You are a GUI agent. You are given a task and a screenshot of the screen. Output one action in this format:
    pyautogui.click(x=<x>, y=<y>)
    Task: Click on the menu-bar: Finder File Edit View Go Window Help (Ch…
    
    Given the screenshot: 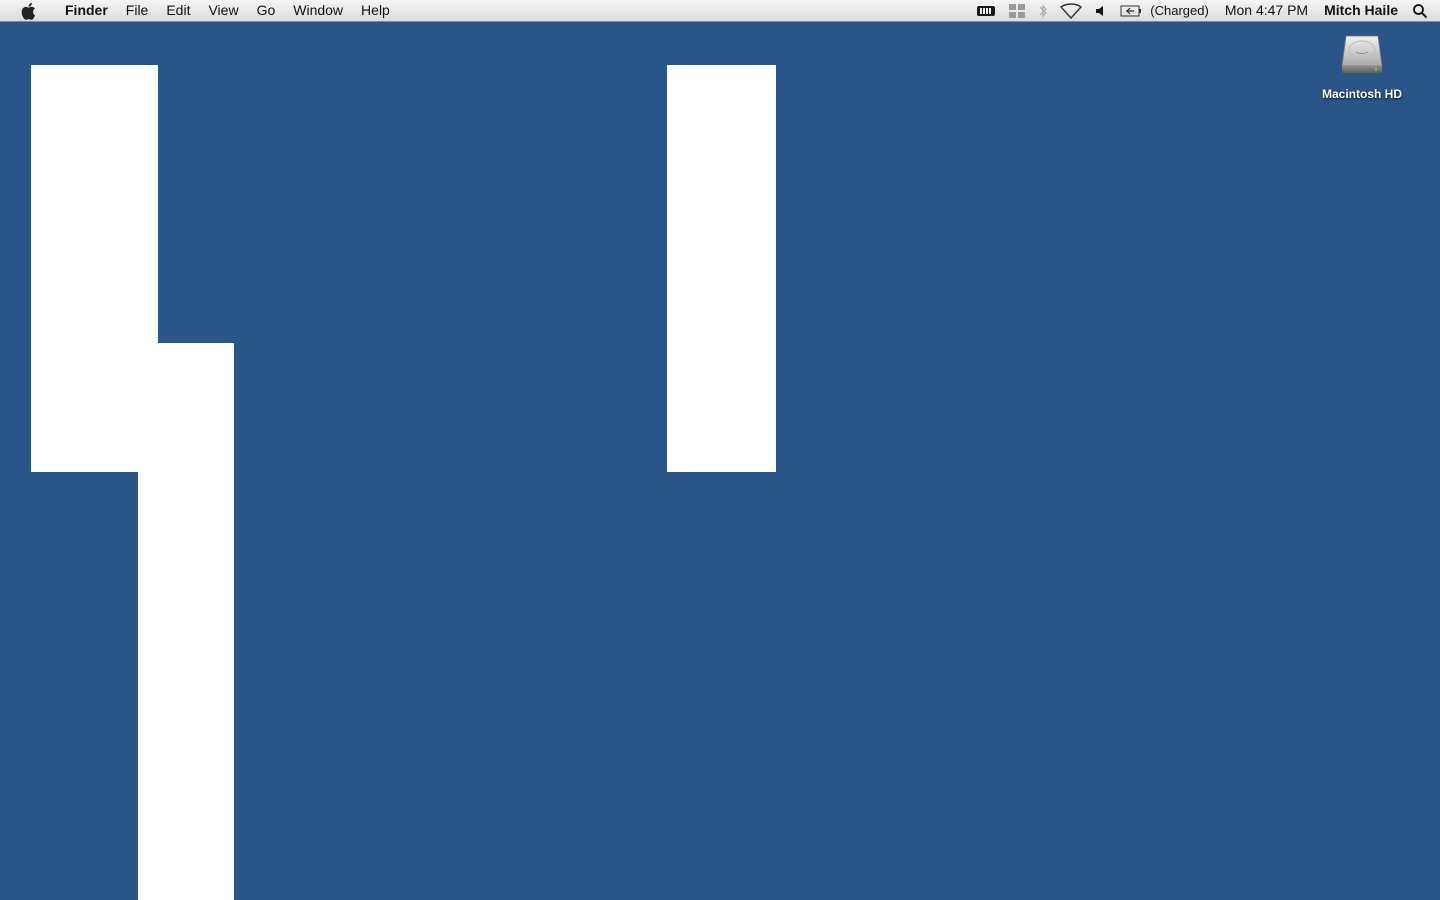 What is the action you would take?
    pyautogui.click(x=720, y=11)
    